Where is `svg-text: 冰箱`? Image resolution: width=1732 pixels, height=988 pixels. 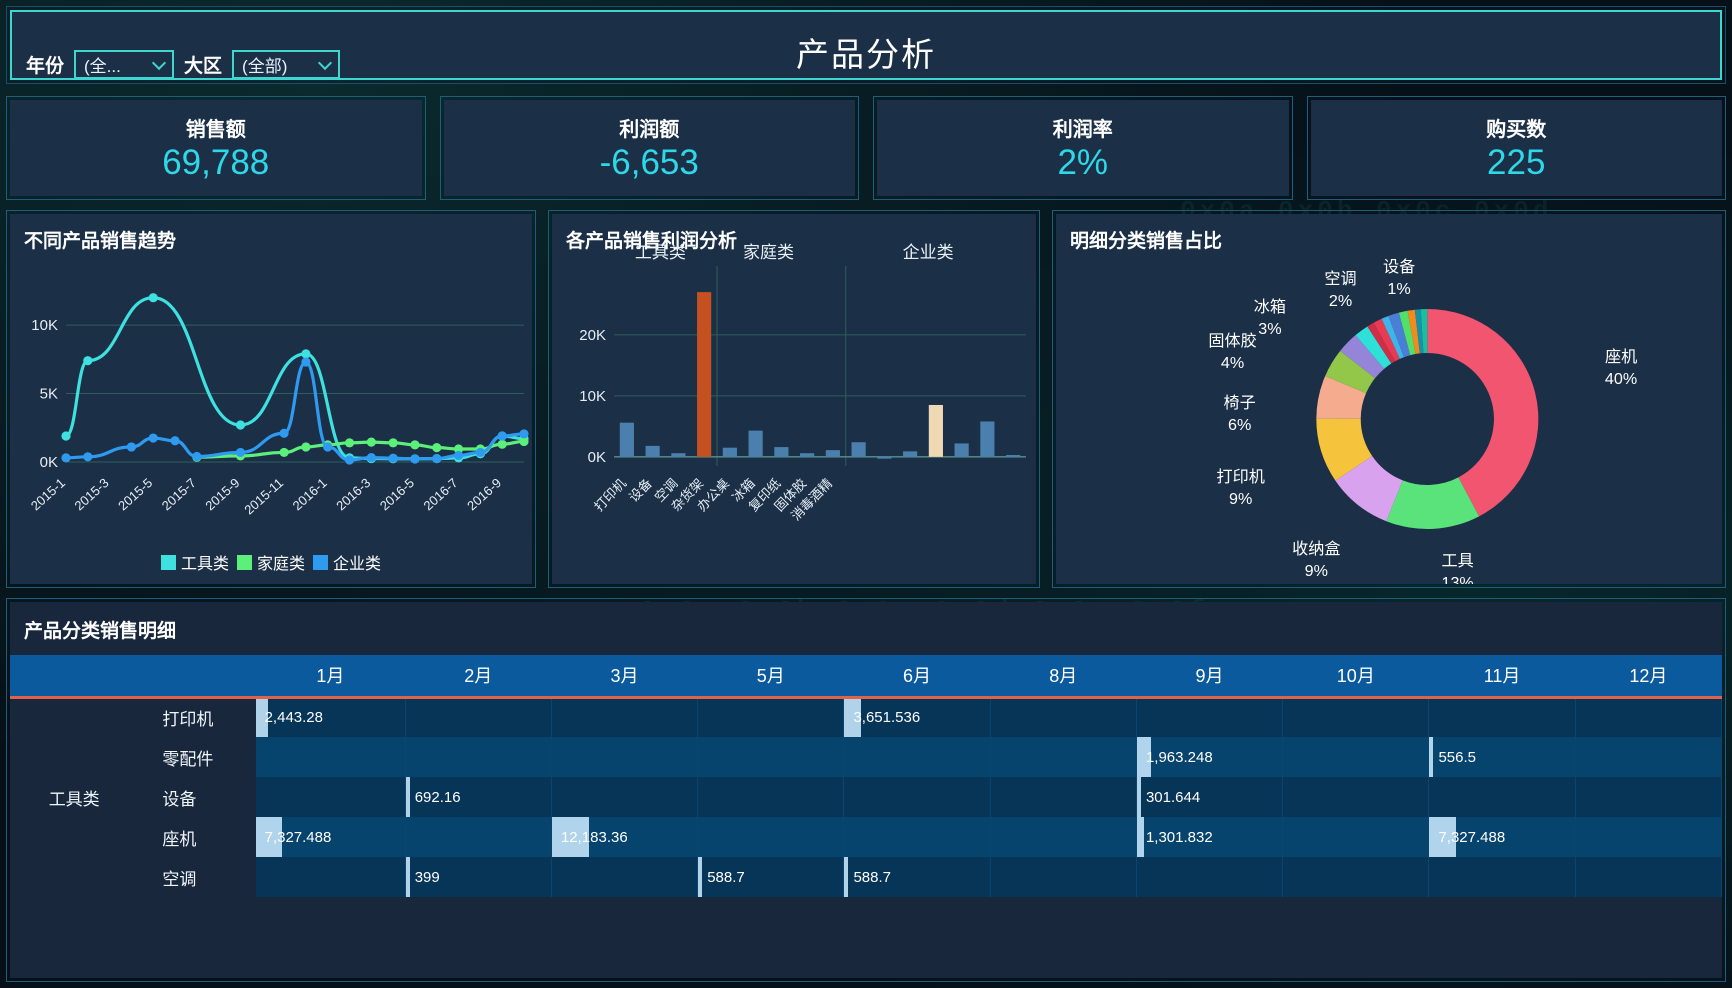
svg-text: 冰箱 is located at coordinates (1270, 307).